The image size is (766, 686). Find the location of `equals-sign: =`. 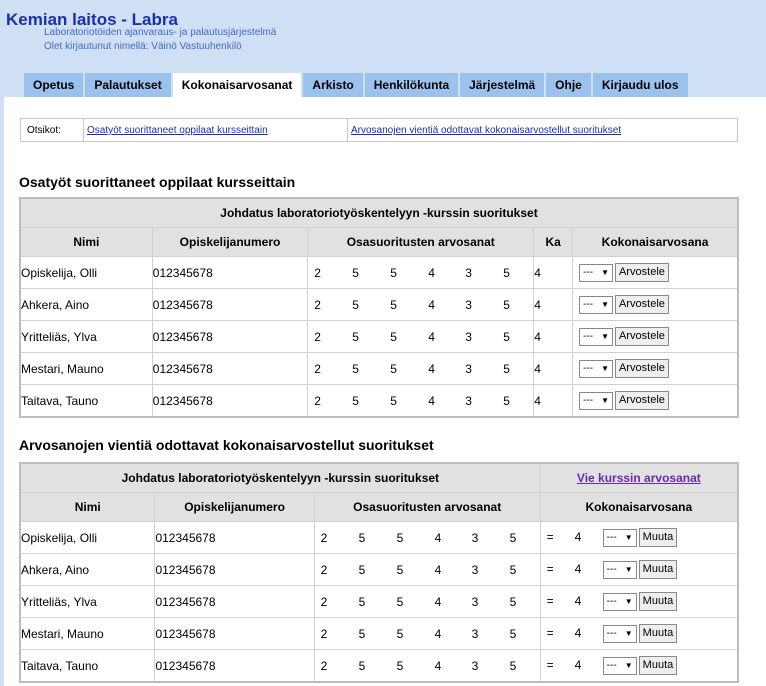

equals-sign: = is located at coordinates (550, 536).